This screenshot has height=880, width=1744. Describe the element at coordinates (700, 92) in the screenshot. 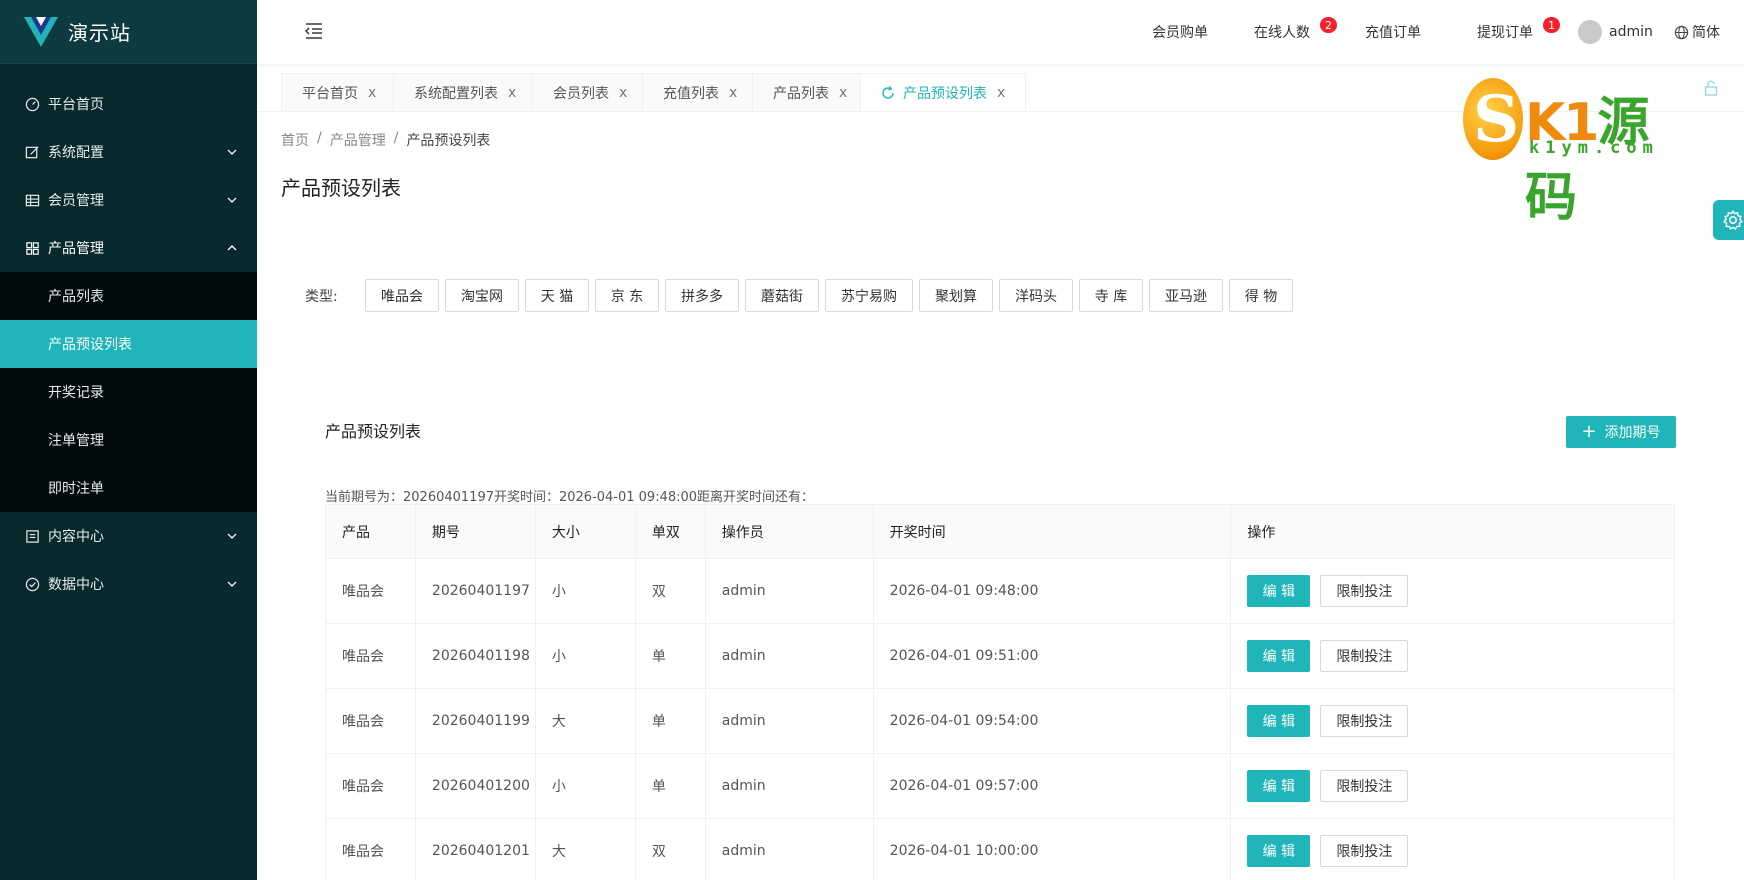

I see `tab-recharge-list: 充值列表 x` at that location.